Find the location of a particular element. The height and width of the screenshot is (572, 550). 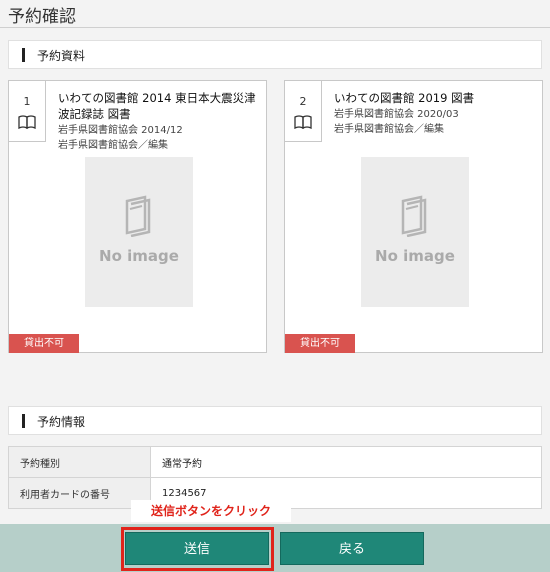

table-row: 予約種別 通常予約 is located at coordinates (275, 462).